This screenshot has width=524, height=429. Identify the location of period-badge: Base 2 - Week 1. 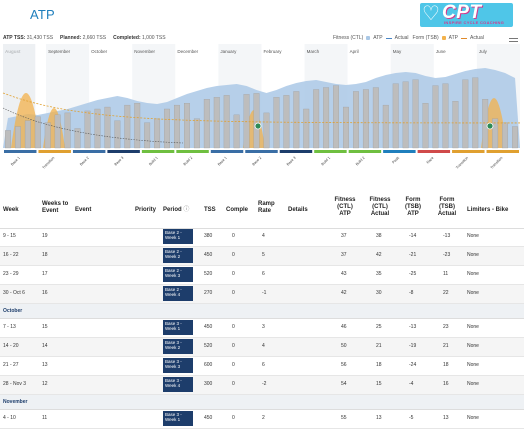
(178, 236).